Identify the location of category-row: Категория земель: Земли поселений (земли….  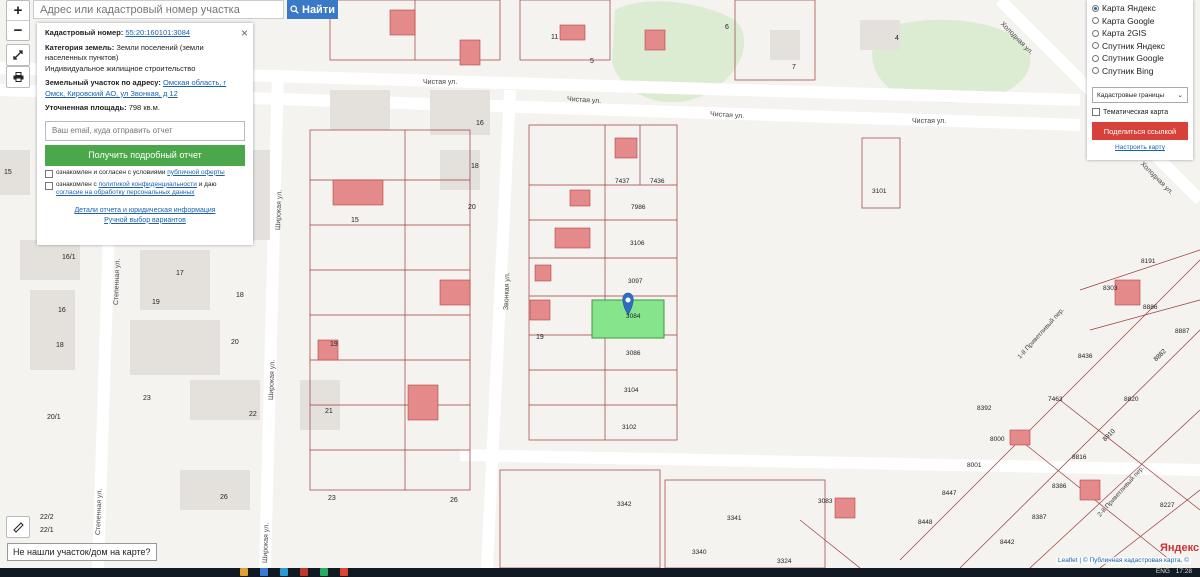
(145, 59).